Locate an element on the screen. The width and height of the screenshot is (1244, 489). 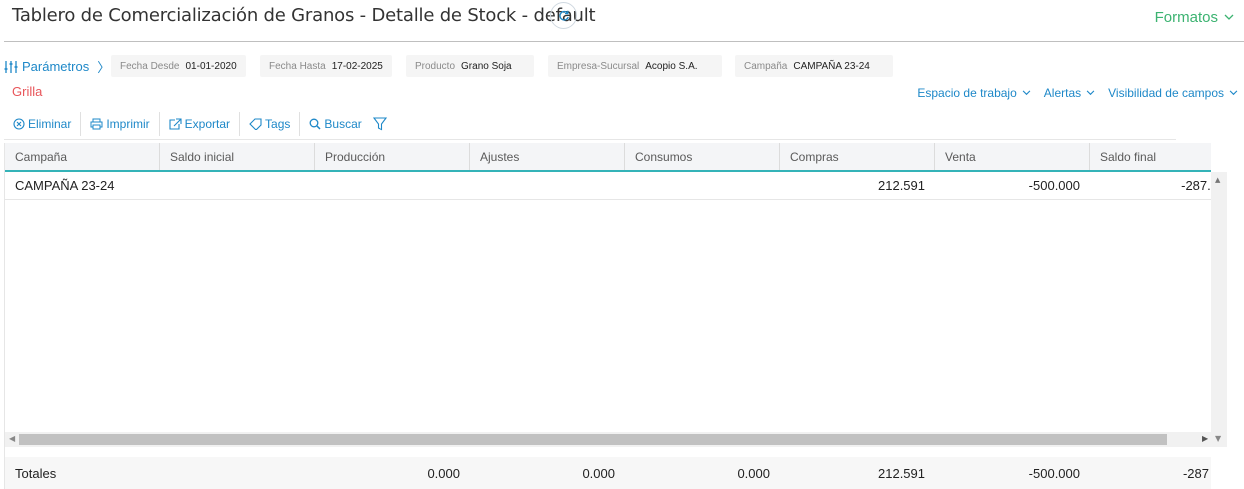
formats-label: Formatos is located at coordinates (1186, 17).